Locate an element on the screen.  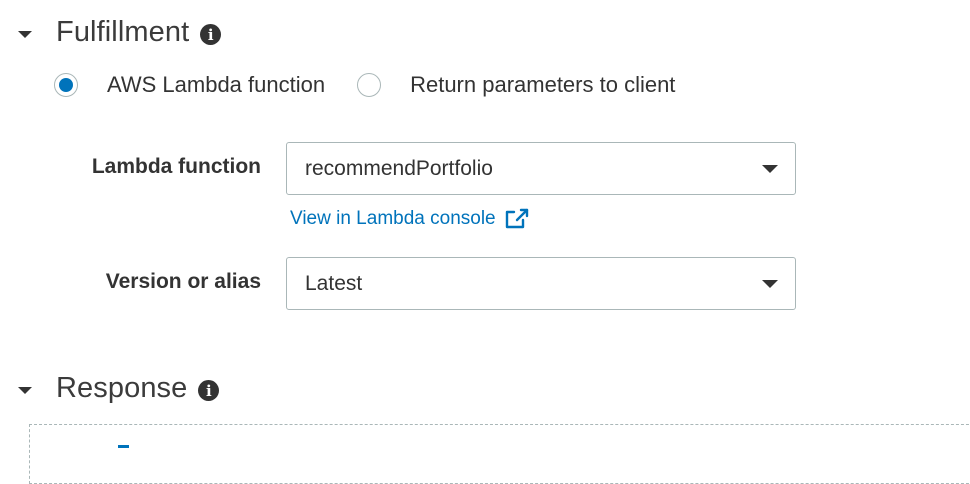
radio-button-checked is located at coordinates (66, 85).